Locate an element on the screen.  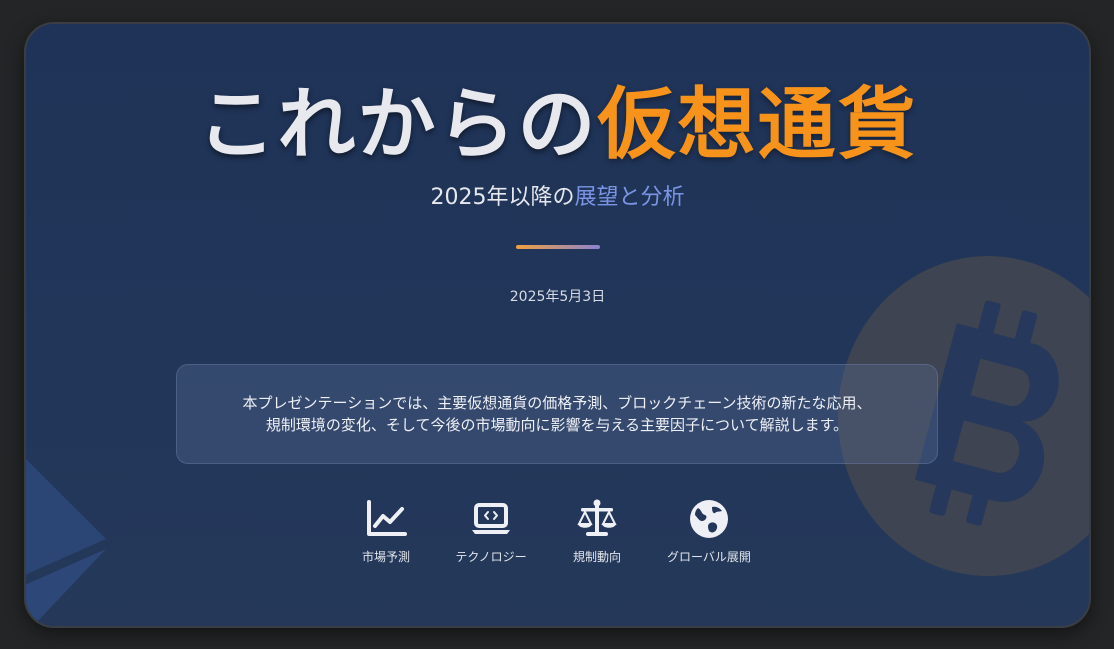
subtitle: 2025年以降の展望と分析 is located at coordinates (557, 195).